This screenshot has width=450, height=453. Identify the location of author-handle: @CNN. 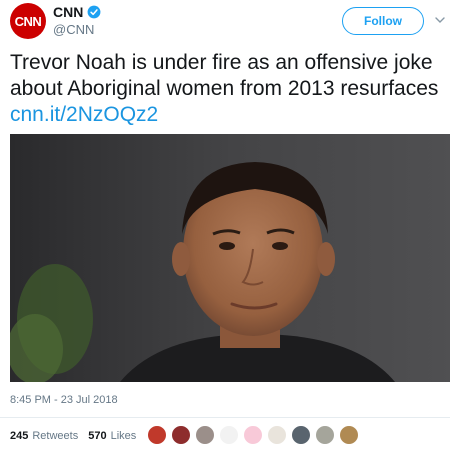
(73, 29).